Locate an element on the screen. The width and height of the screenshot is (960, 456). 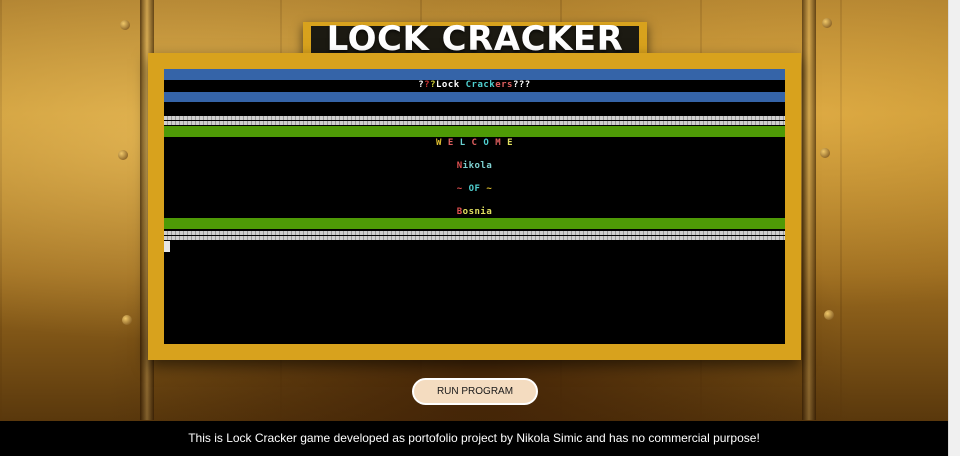
terminal-text-segment: C is located at coordinates (477, 143).